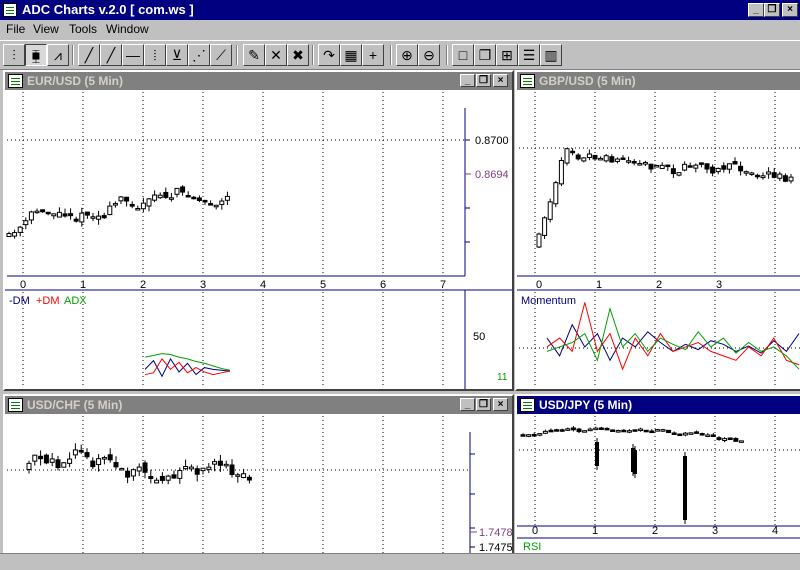 The image size is (800, 570). Describe the element at coordinates (483, 404) in the screenshot. I see `usdchf-maximize-button: ❐` at that location.